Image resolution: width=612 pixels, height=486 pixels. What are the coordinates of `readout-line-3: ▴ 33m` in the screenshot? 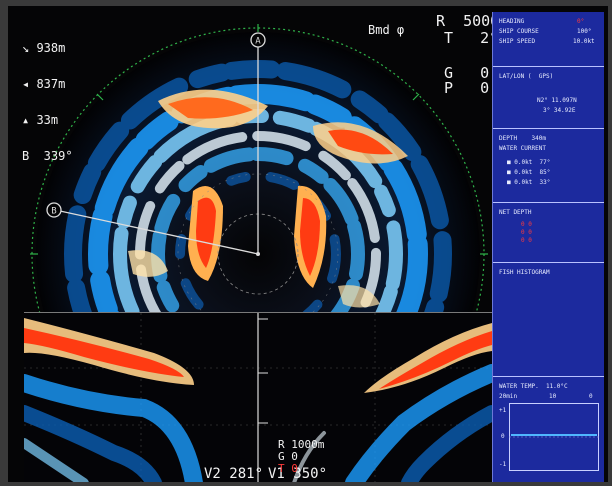 It's located at (40, 120).